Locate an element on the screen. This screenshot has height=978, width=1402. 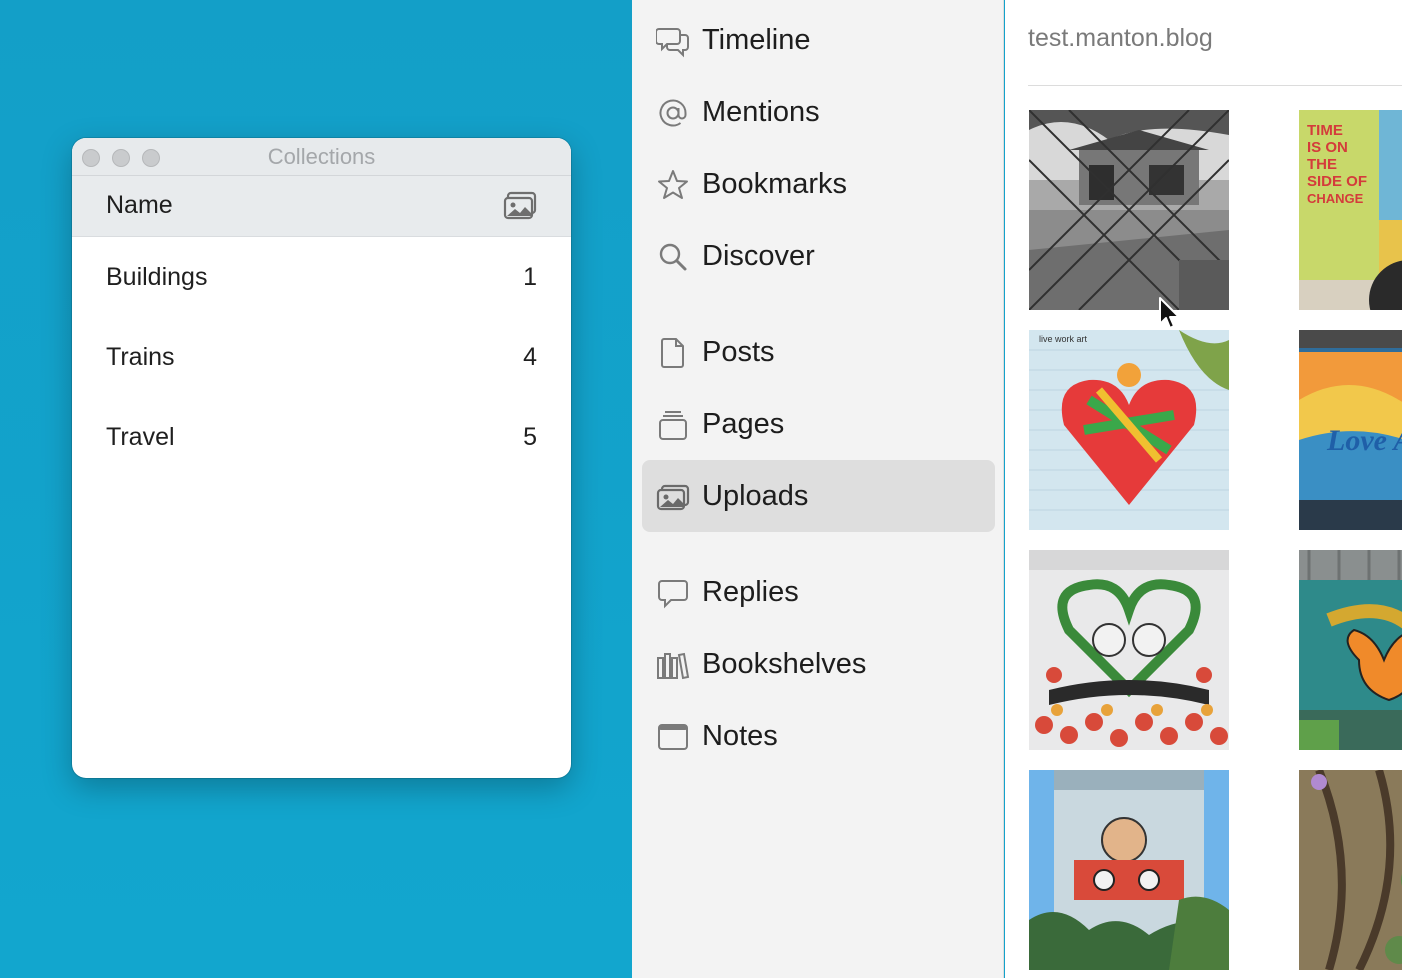
collection-row: Travel 5 is located at coordinates (321, 437).